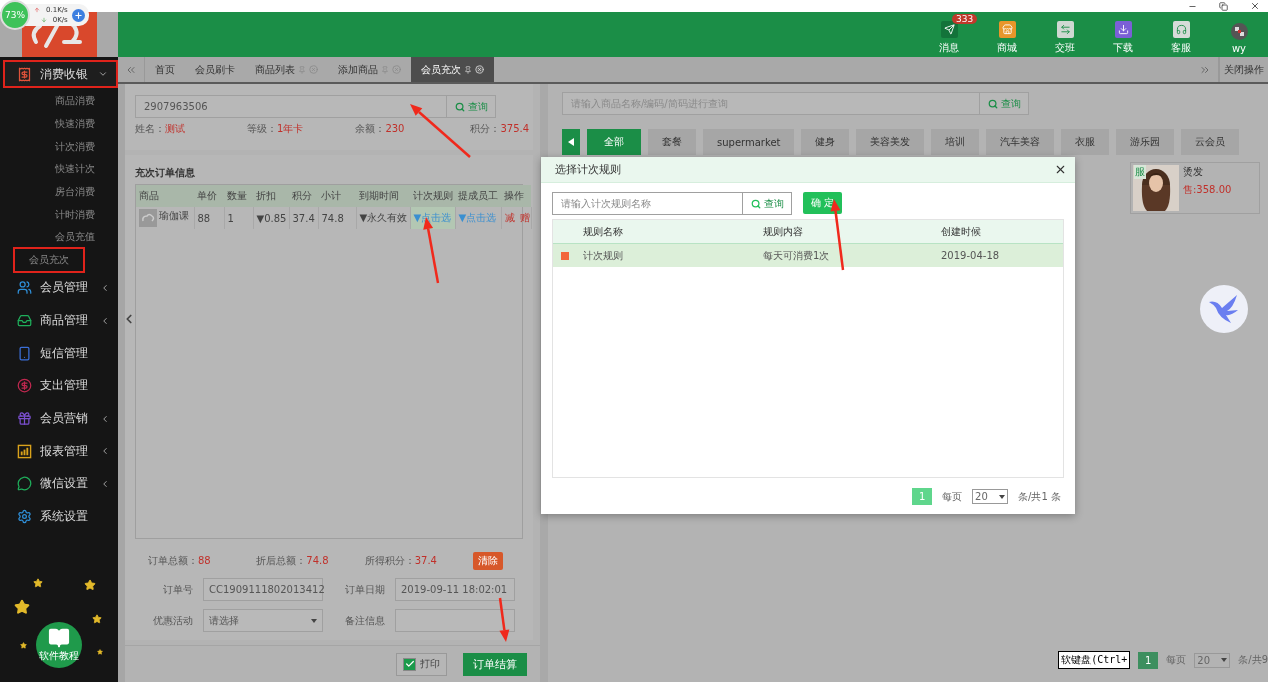  I want to click on rule-row: 计次规则 每天可消费1次 2019-04-18, so click(808, 255).